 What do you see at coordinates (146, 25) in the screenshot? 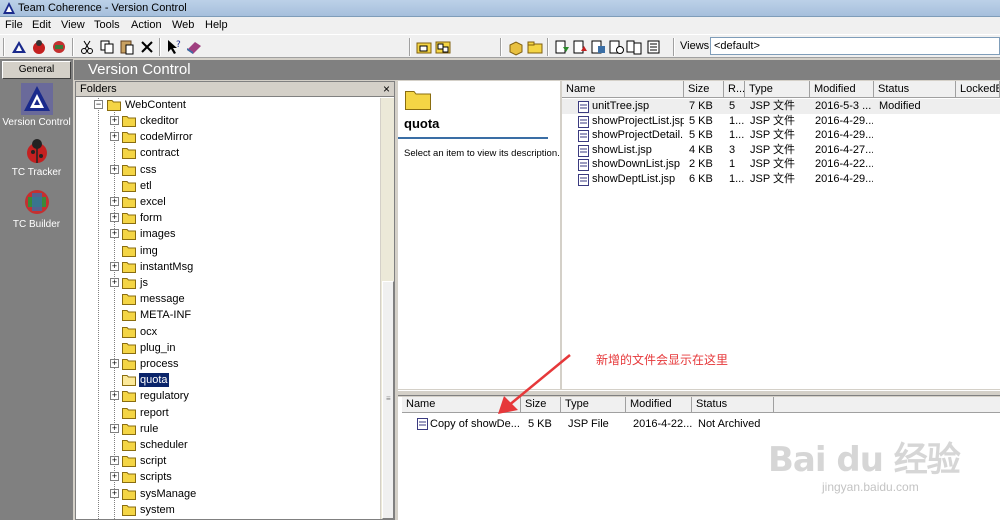
I see `menu-action: Action` at bounding box center [146, 25].